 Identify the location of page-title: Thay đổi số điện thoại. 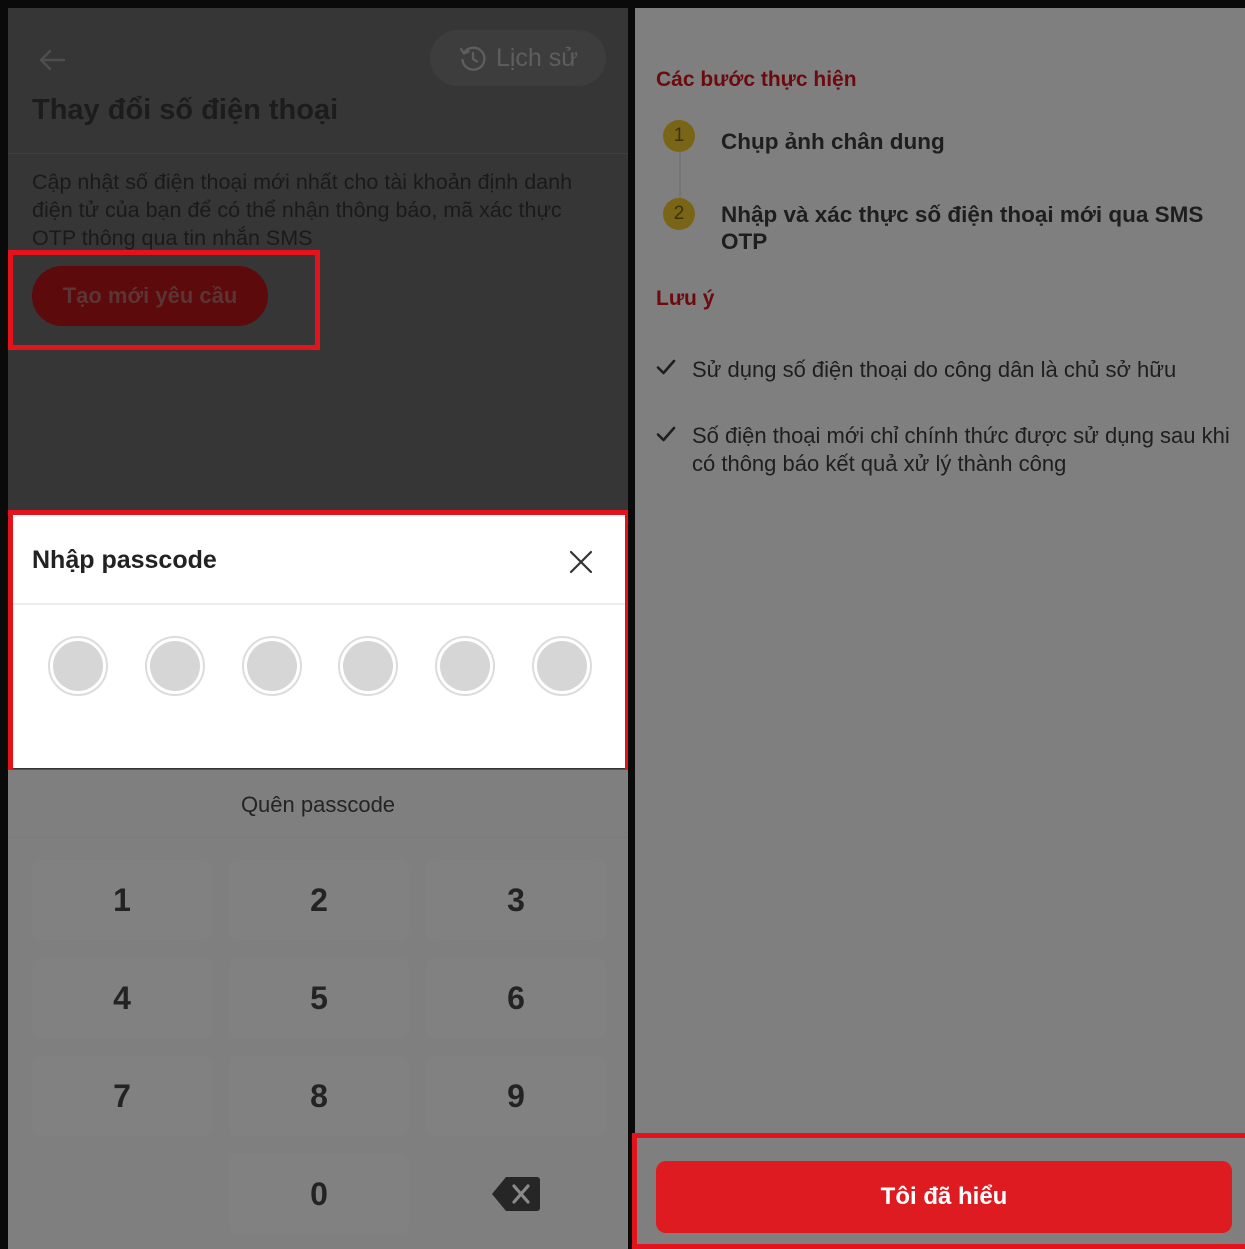
(185, 110).